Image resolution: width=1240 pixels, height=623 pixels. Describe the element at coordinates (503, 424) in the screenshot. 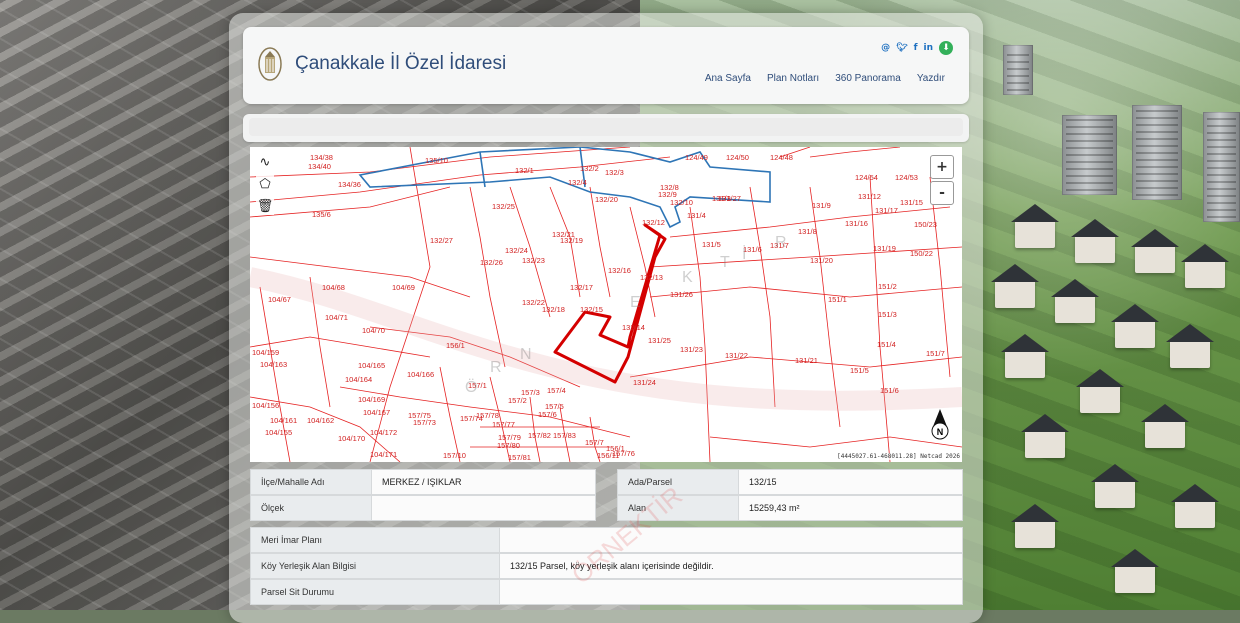

I see `parcel-label: 157/77` at that location.